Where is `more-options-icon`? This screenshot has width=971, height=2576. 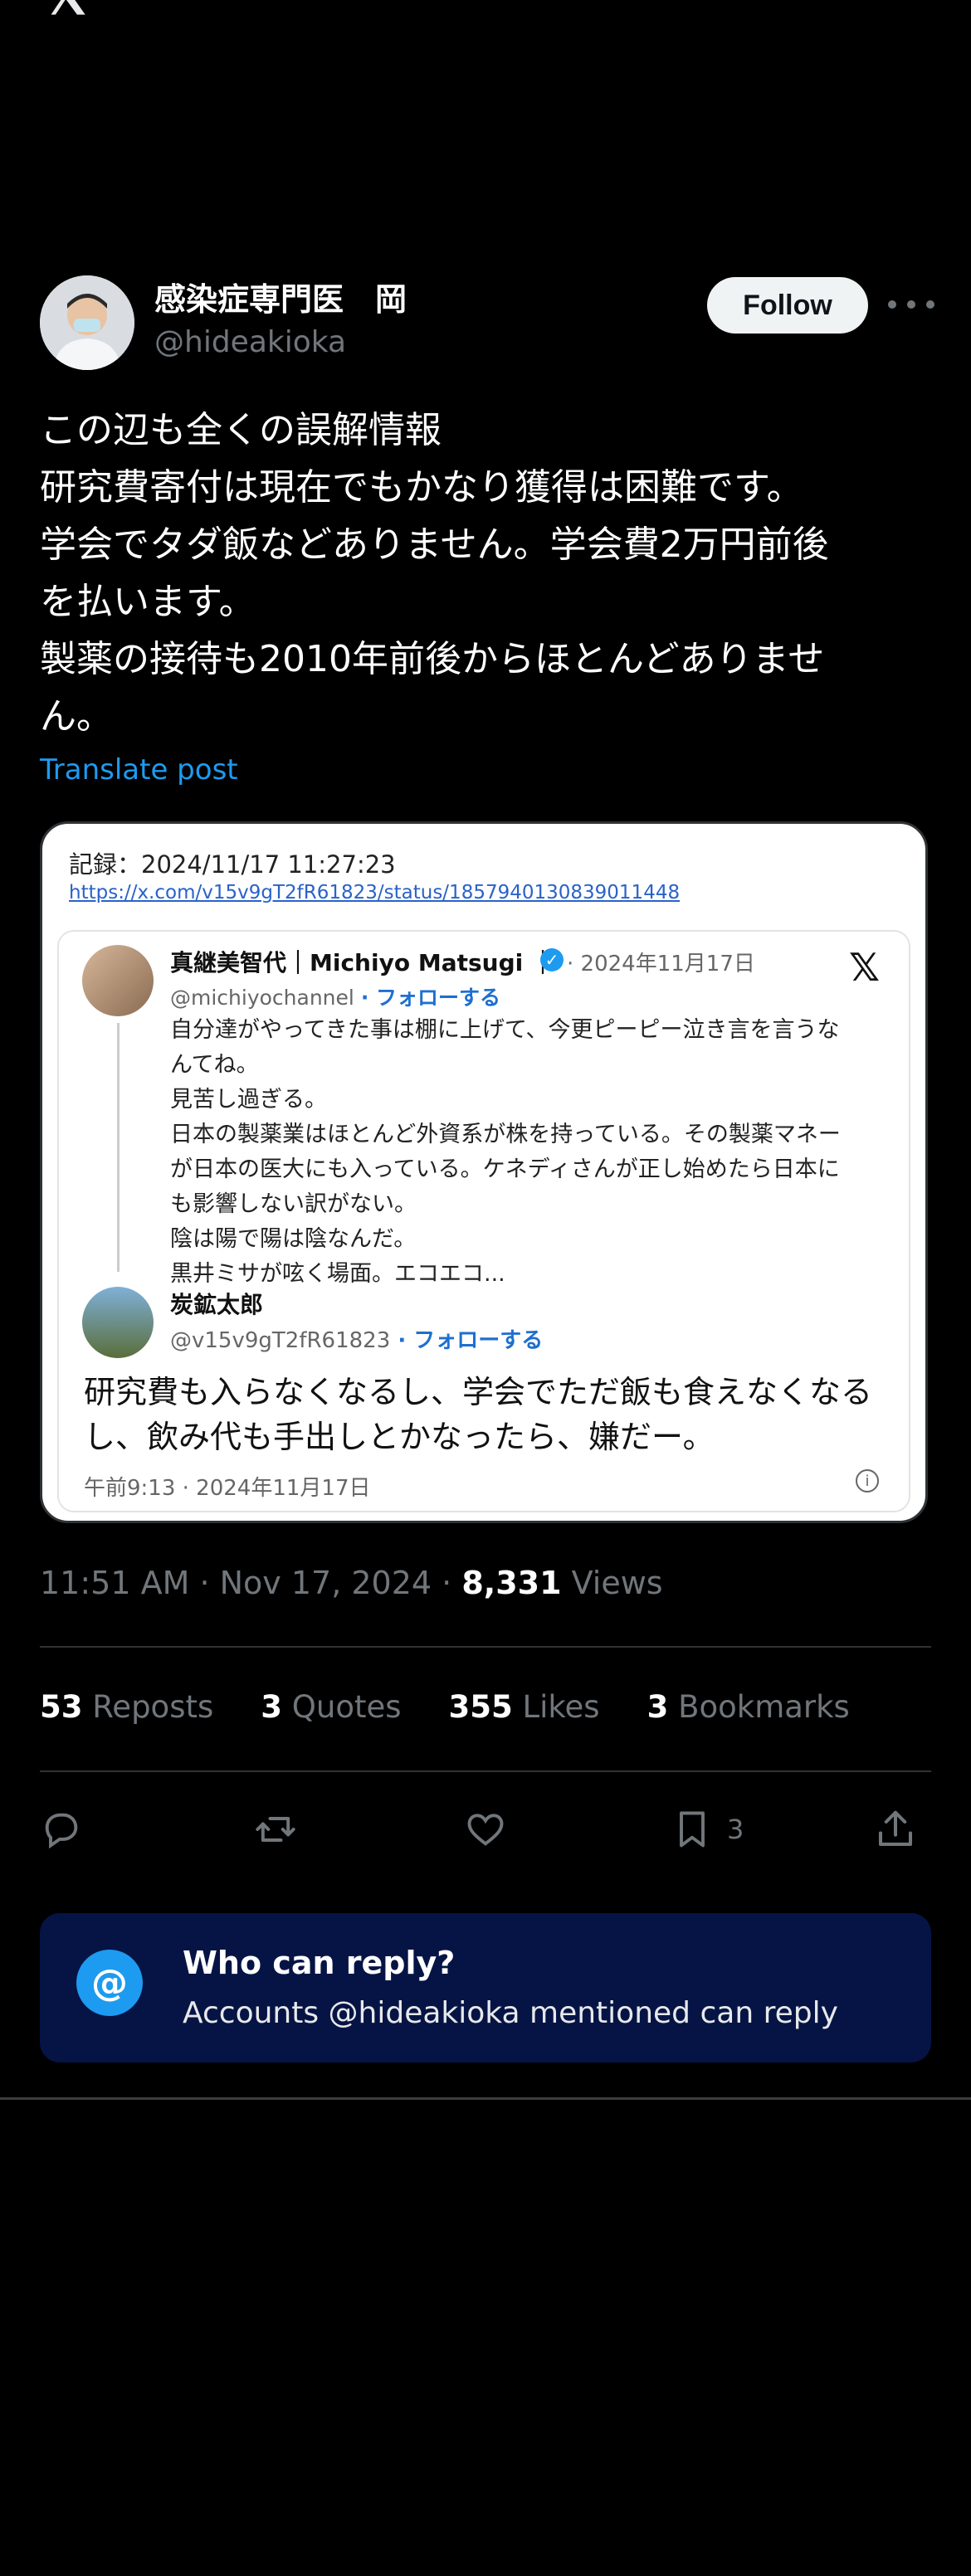 more-options-icon is located at coordinates (911, 304).